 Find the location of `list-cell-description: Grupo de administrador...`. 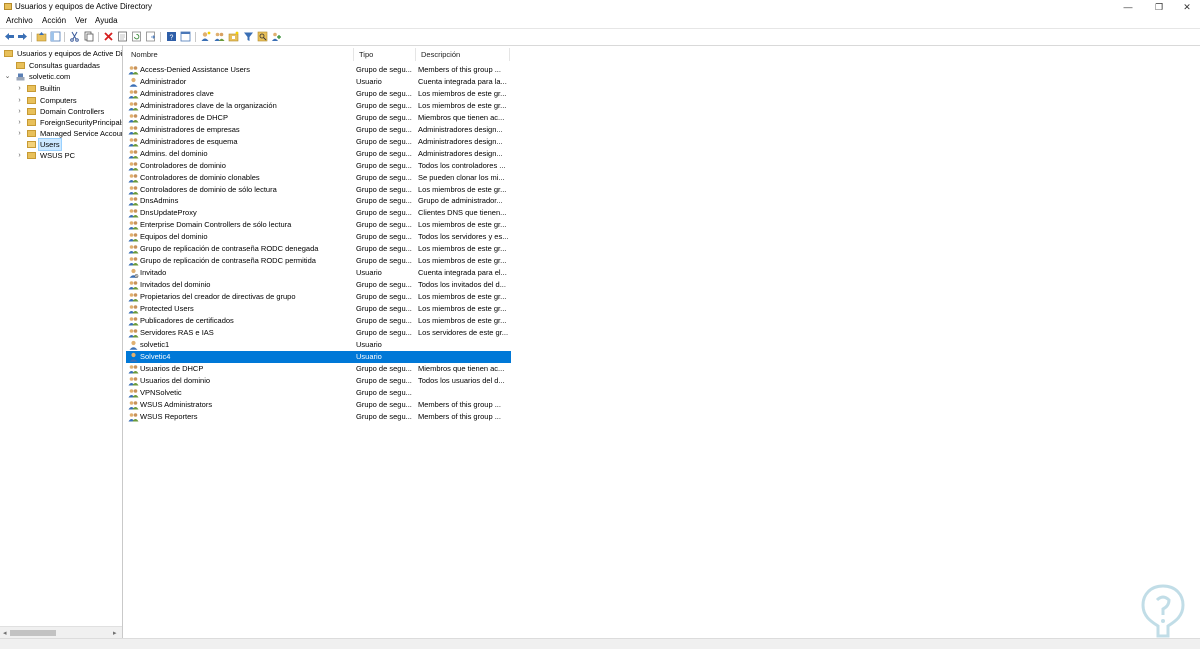

list-cell-description: Grupo de administrador... is located at coordinates (460, 201).